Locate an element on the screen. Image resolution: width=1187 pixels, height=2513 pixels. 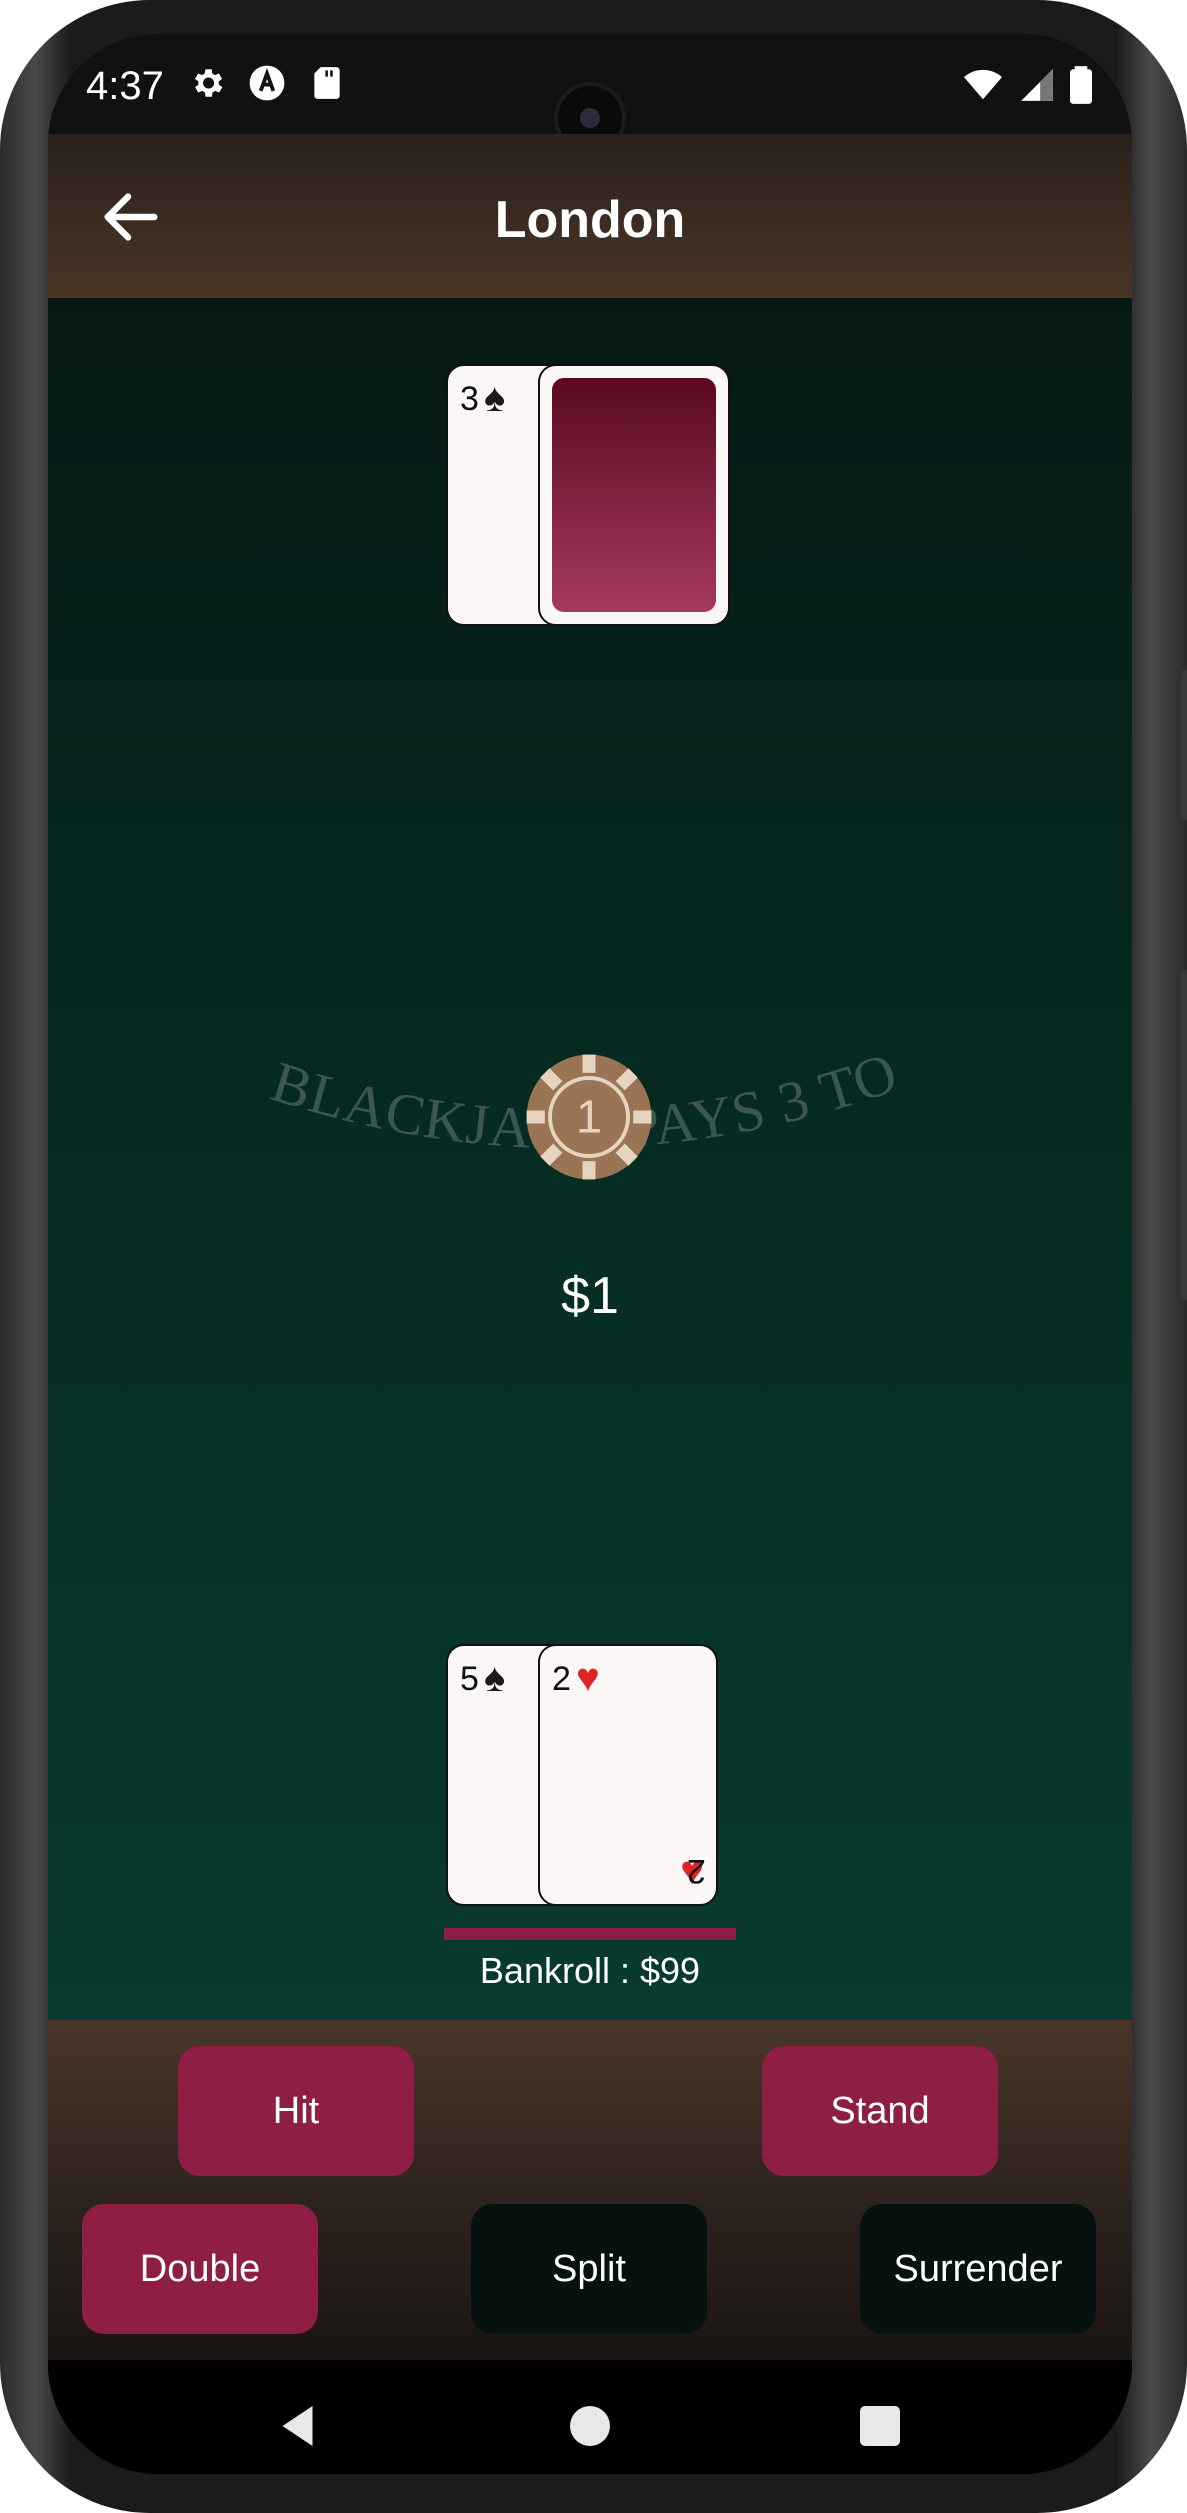
signal-icon is located at coordinates (1037, 85).